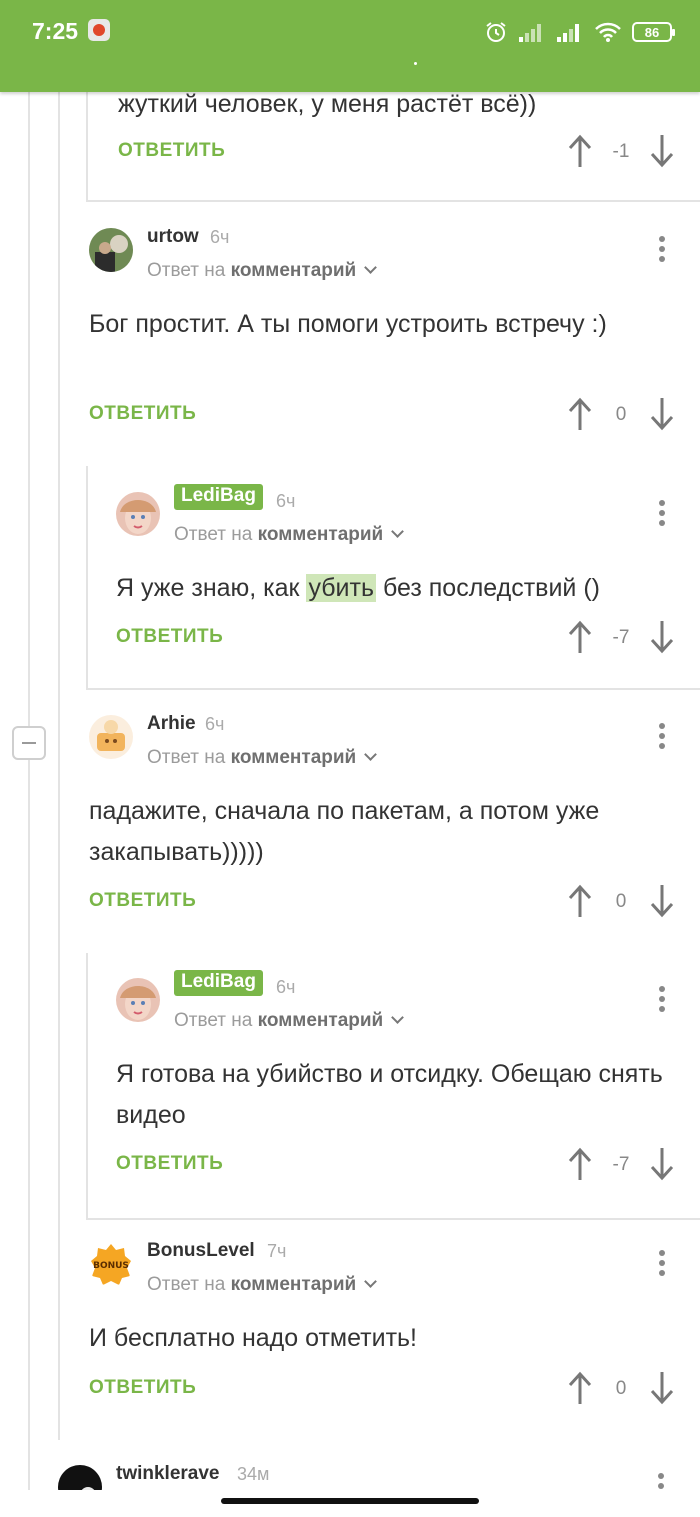 The width and height of the screenshot is (700, 1517). What do you see at coordinates (111, 1264) in the screenshot?
I see `avatar: BONUS` at bounding box center [111, 1264].